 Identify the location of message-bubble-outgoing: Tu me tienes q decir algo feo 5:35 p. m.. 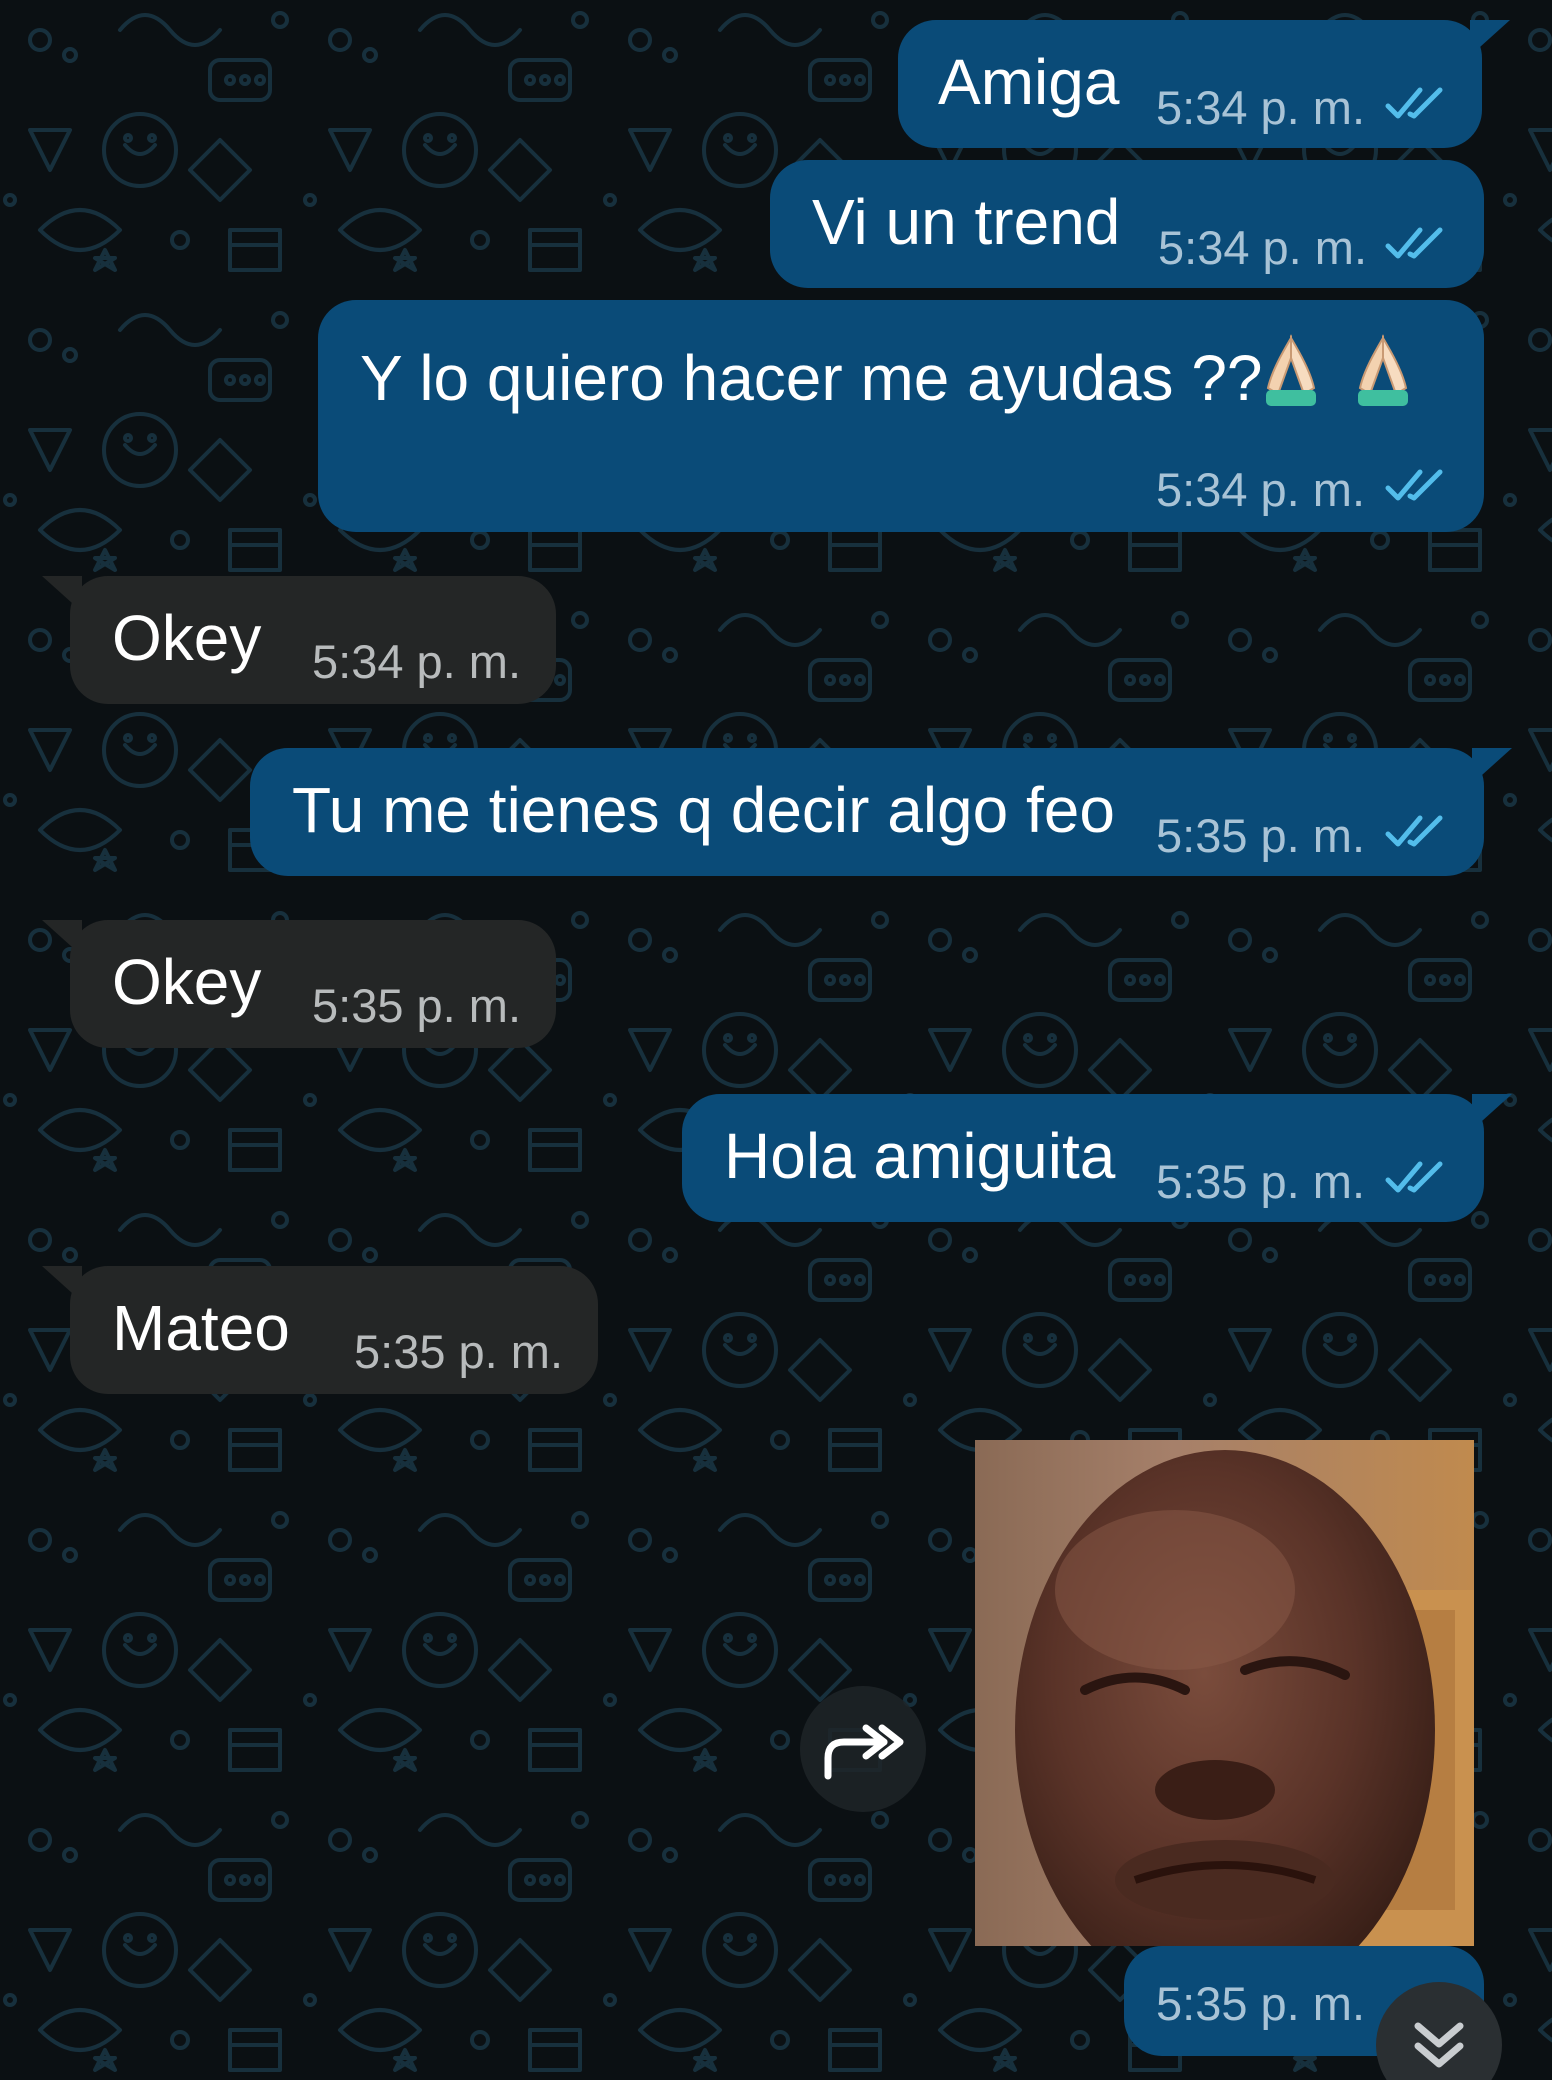
(881, 812).